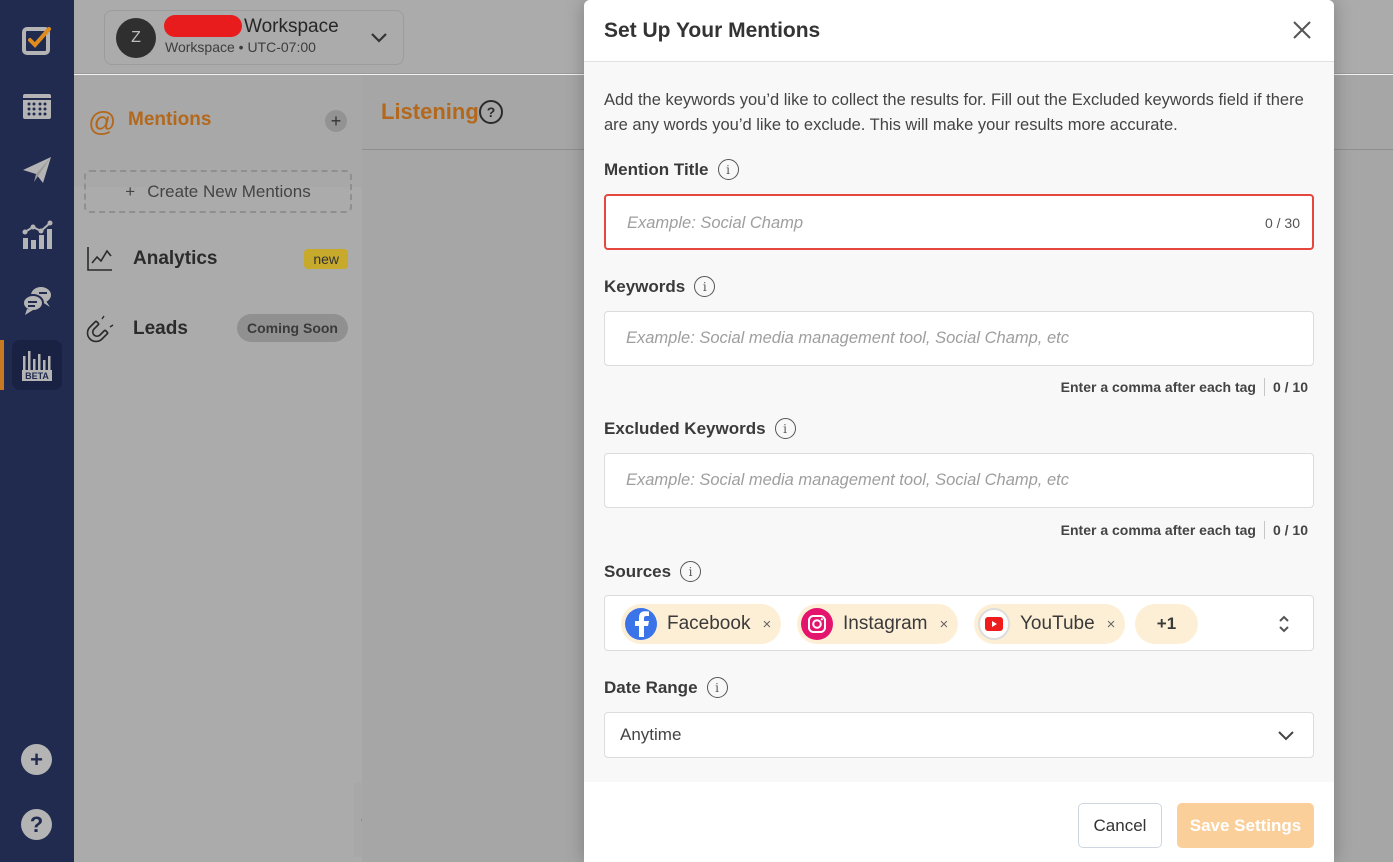  What do you see at coordinates (102, 121) in the screenshot?
I see `at-sign-icon: @` at bounding box center [102, 121].